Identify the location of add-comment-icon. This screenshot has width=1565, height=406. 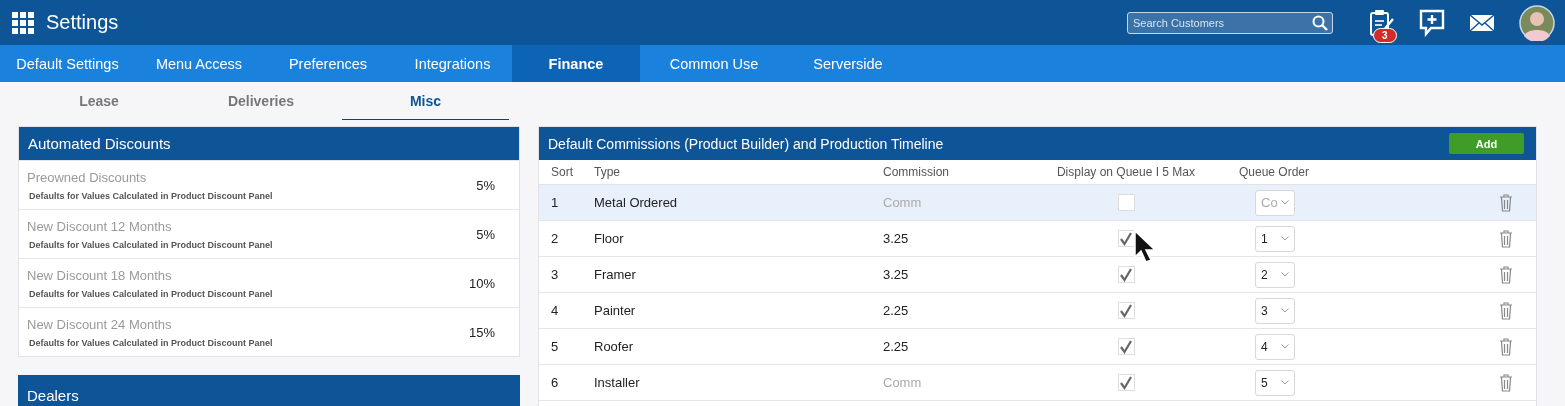
(1432, 22).